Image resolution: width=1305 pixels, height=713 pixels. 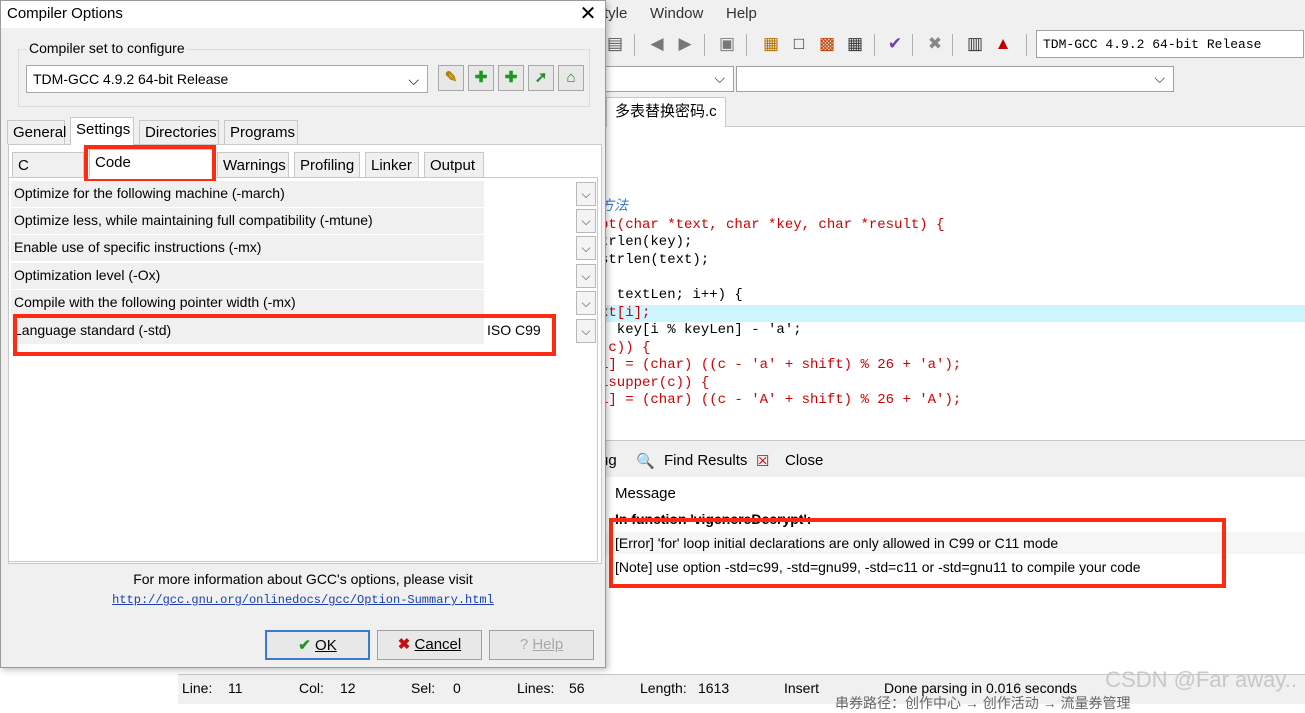 What do you see at coordinates (935, 44) in the screenshot?
I see `delete-icon: ✖` at bounding box center [935, 44].